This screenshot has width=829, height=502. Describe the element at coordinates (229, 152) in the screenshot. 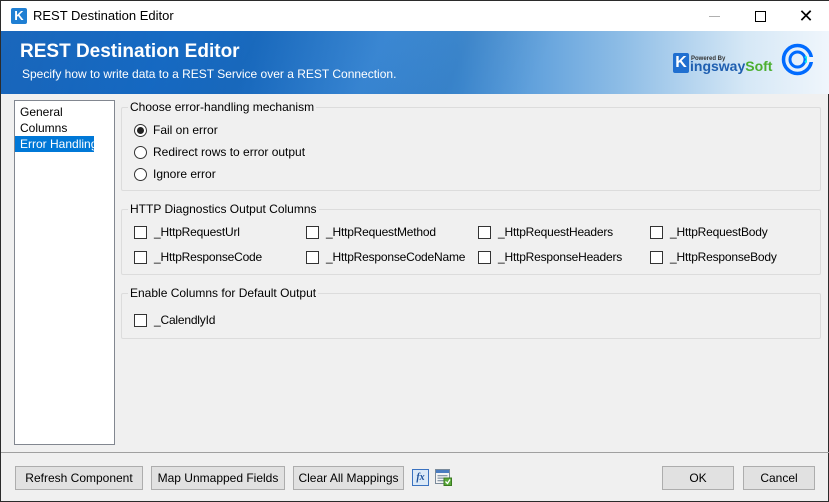

I see `radio-label: Redirect rows to error output` at that location.